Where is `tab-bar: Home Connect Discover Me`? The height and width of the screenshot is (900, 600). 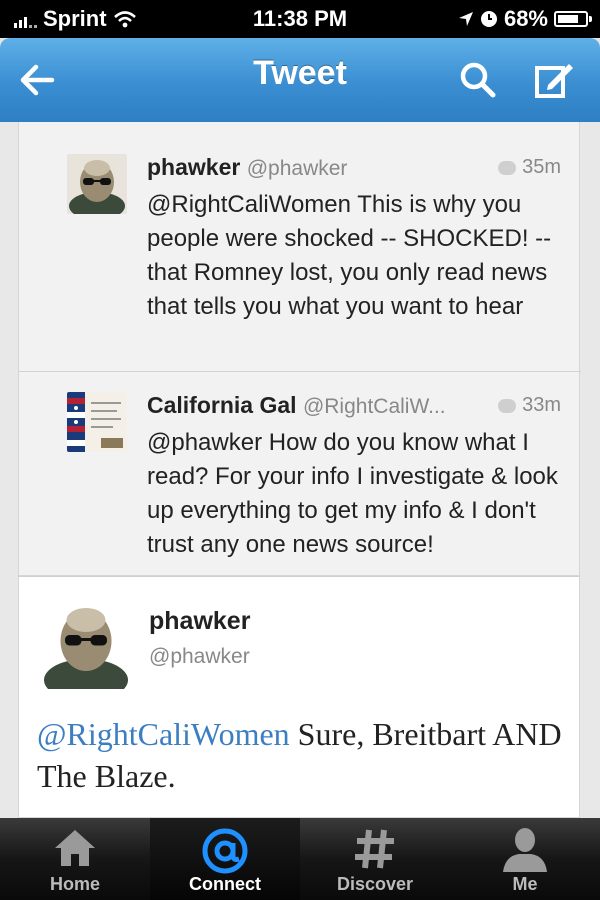
tab-bar: Home Connect Discover Me is located at coordinates (300, 859).